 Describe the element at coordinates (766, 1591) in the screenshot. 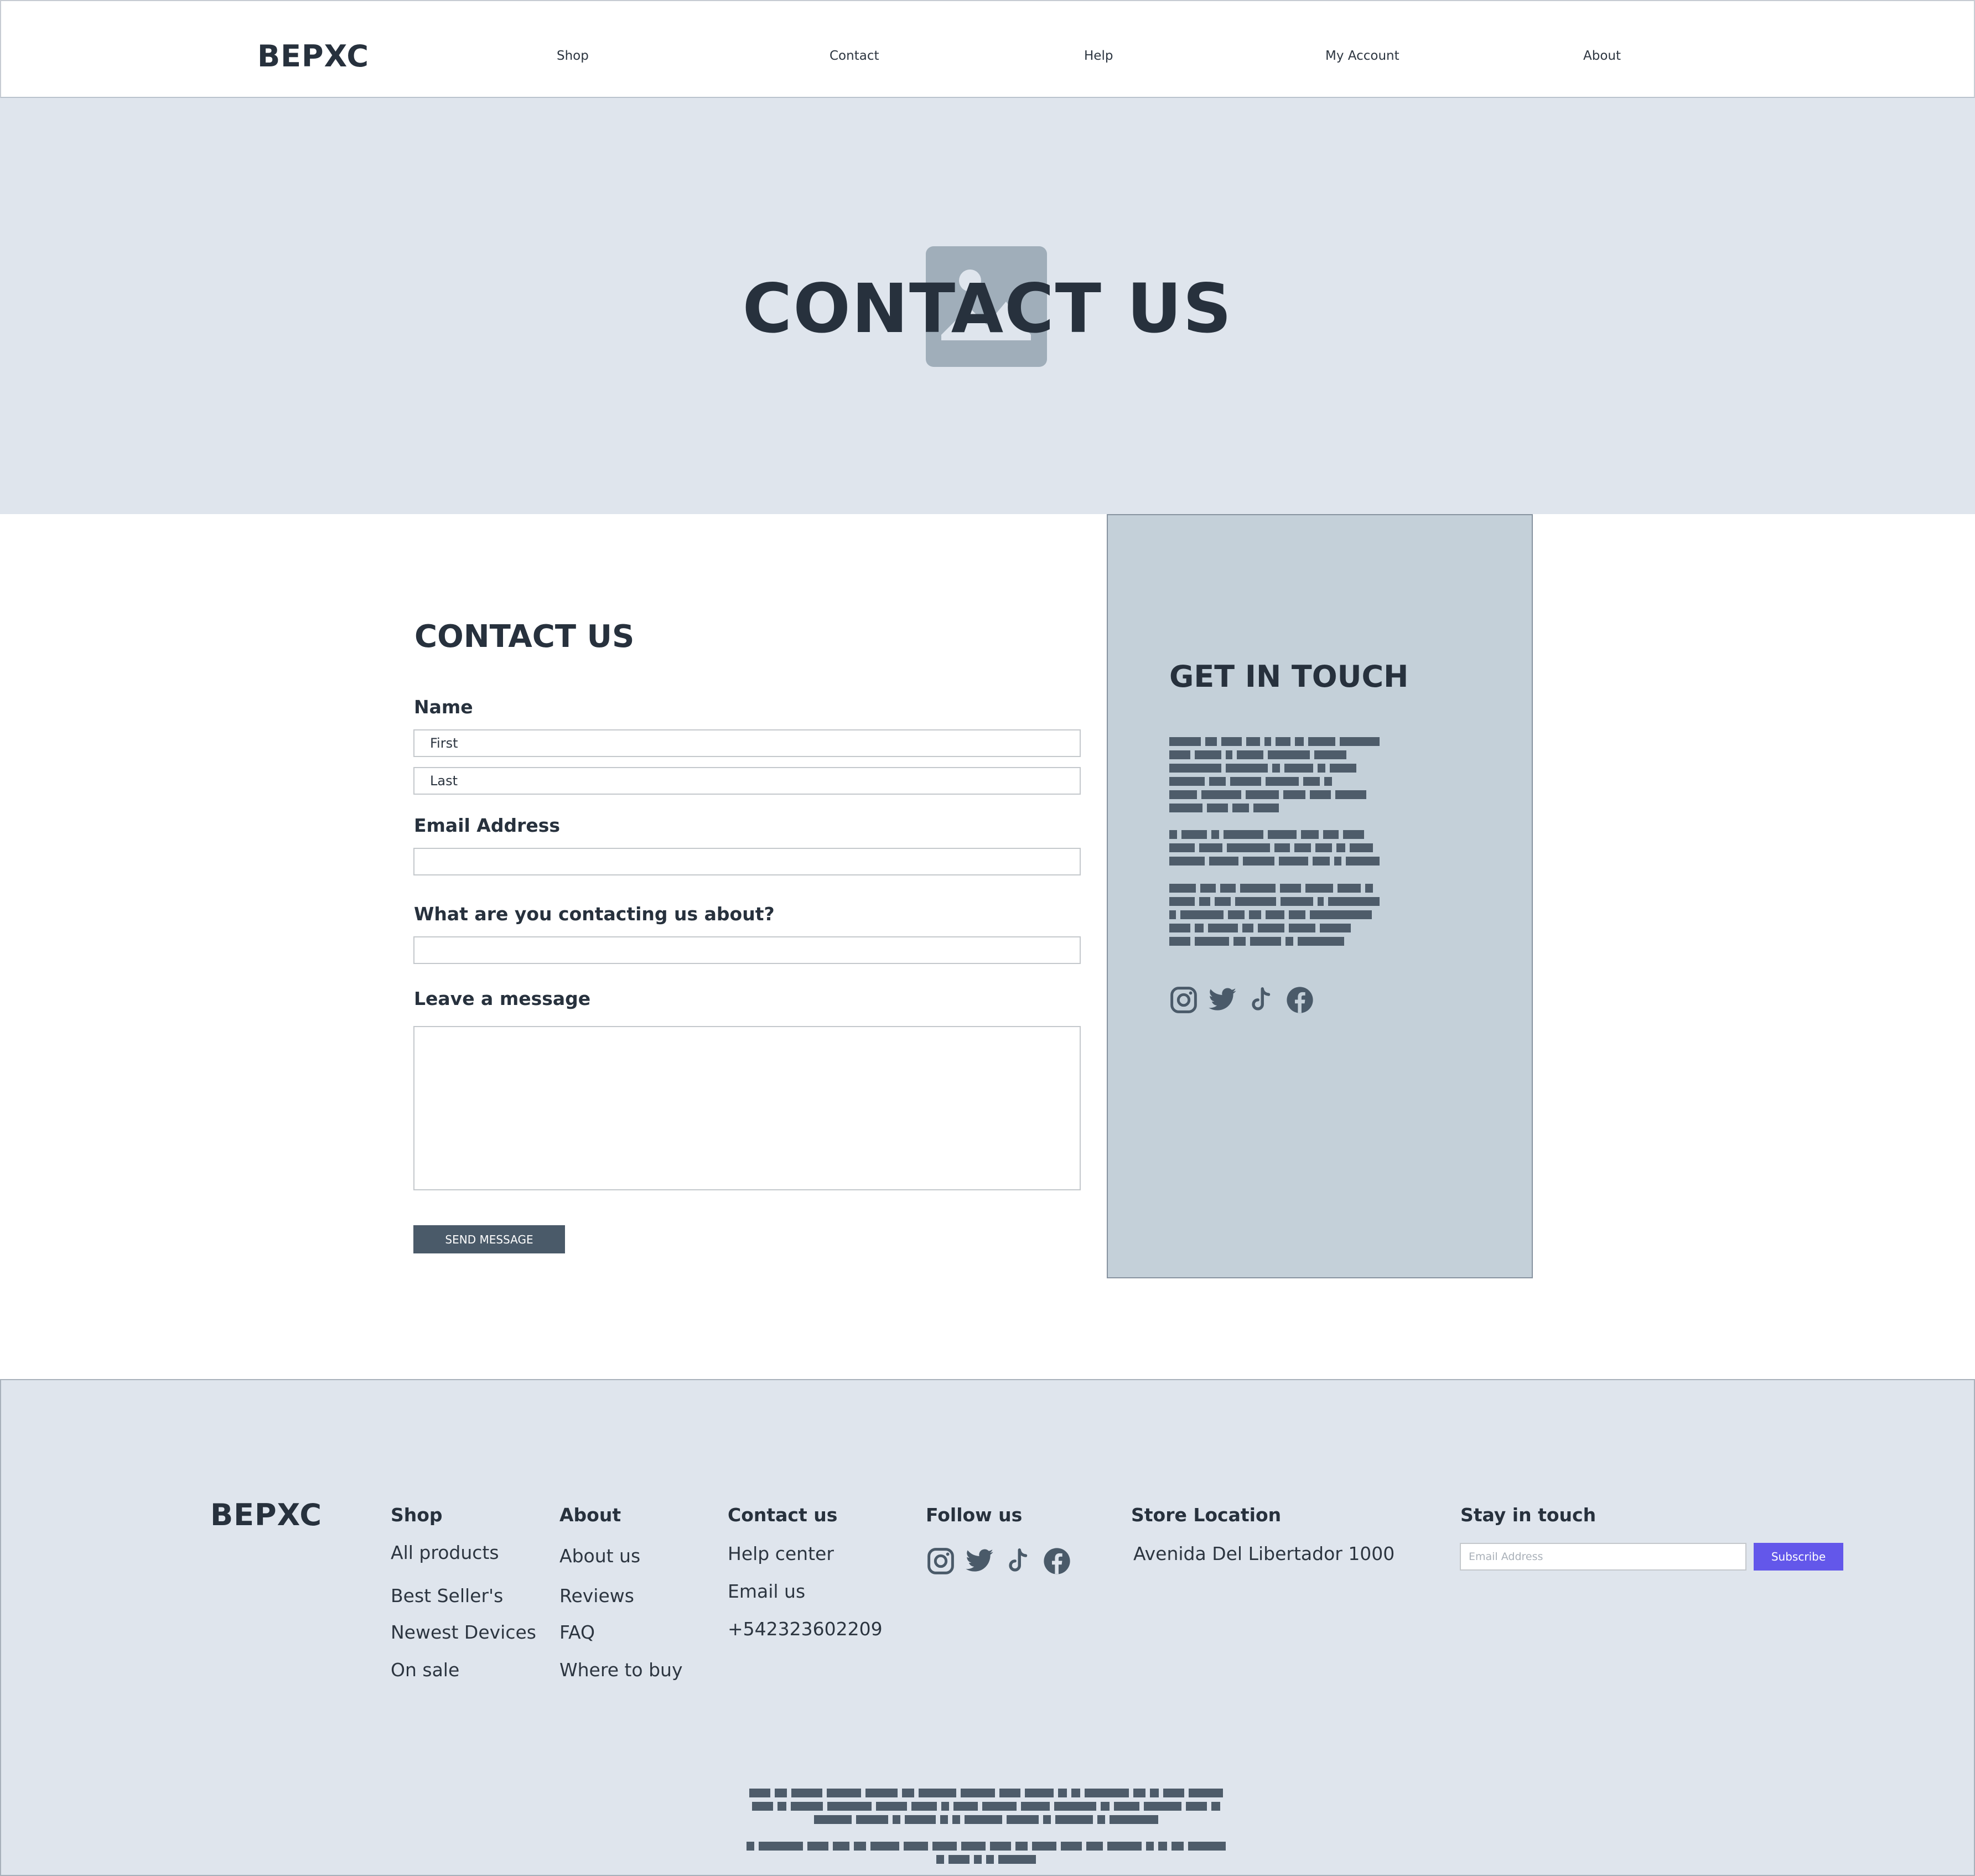

I see `footer-link-email-us: Email us` at that location.